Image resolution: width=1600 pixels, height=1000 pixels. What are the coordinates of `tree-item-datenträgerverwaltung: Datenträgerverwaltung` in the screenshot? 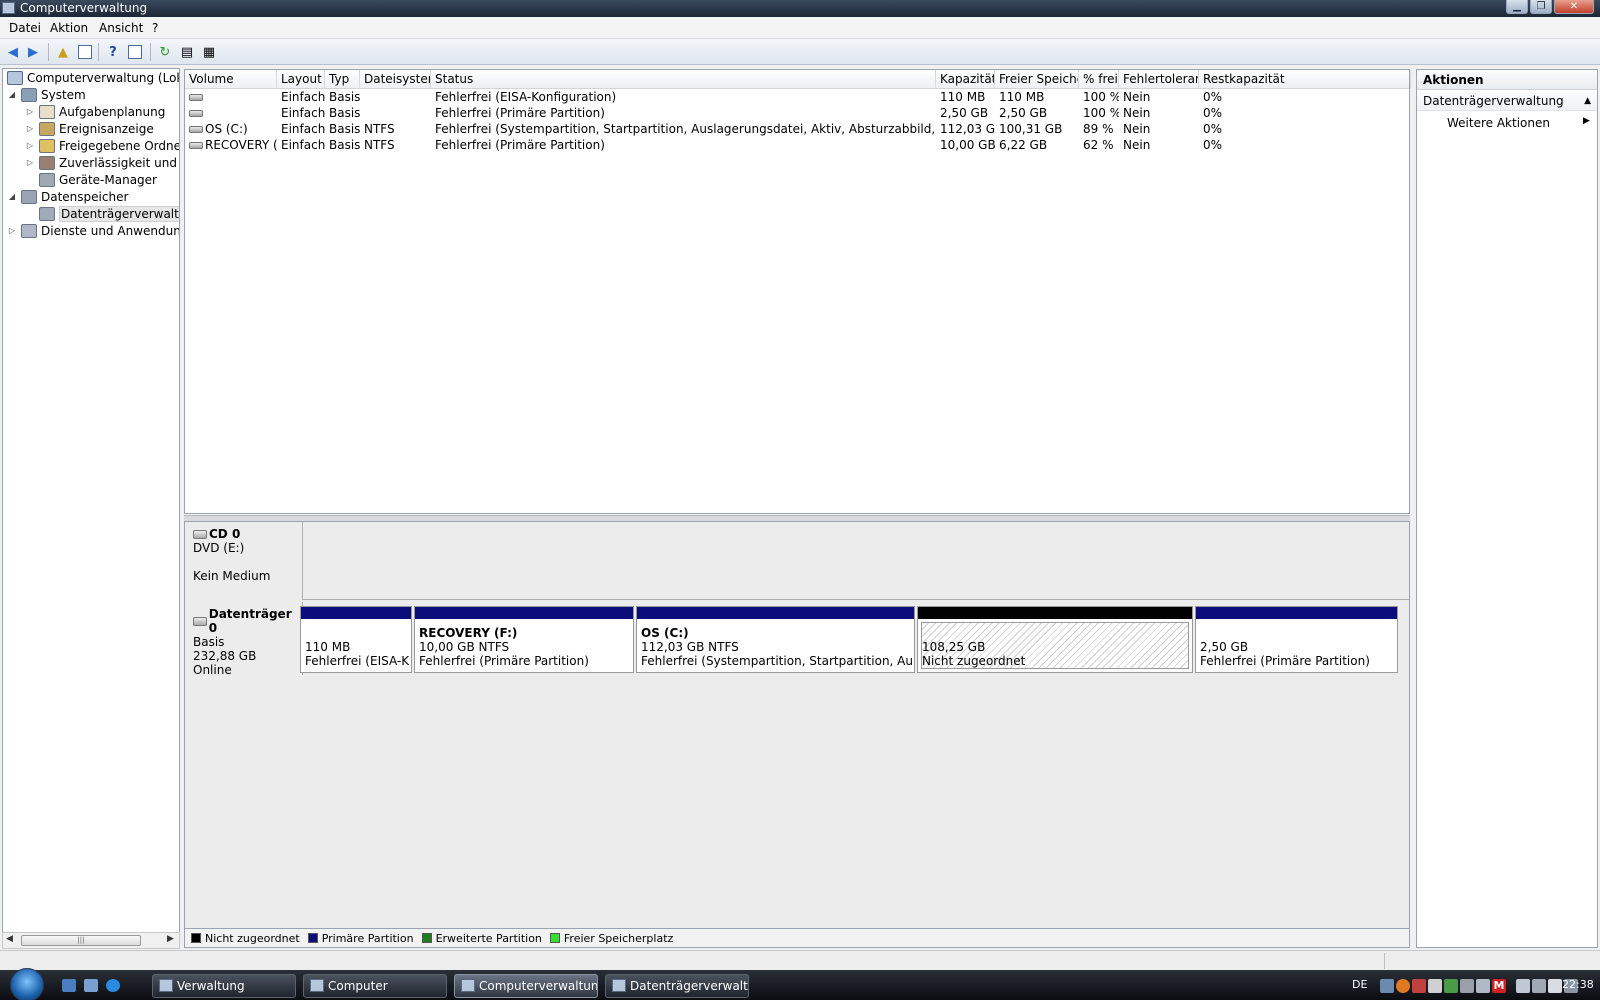 It's located at (102, 213).